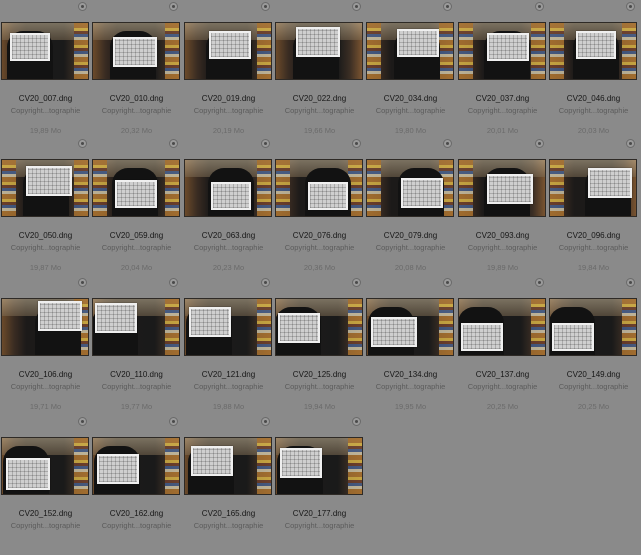 This screenshot has width=641, height=555. Describe the element at coordinates (45, 235) in the screenshot. I see `file-name: CV20_050.dng` at that location.